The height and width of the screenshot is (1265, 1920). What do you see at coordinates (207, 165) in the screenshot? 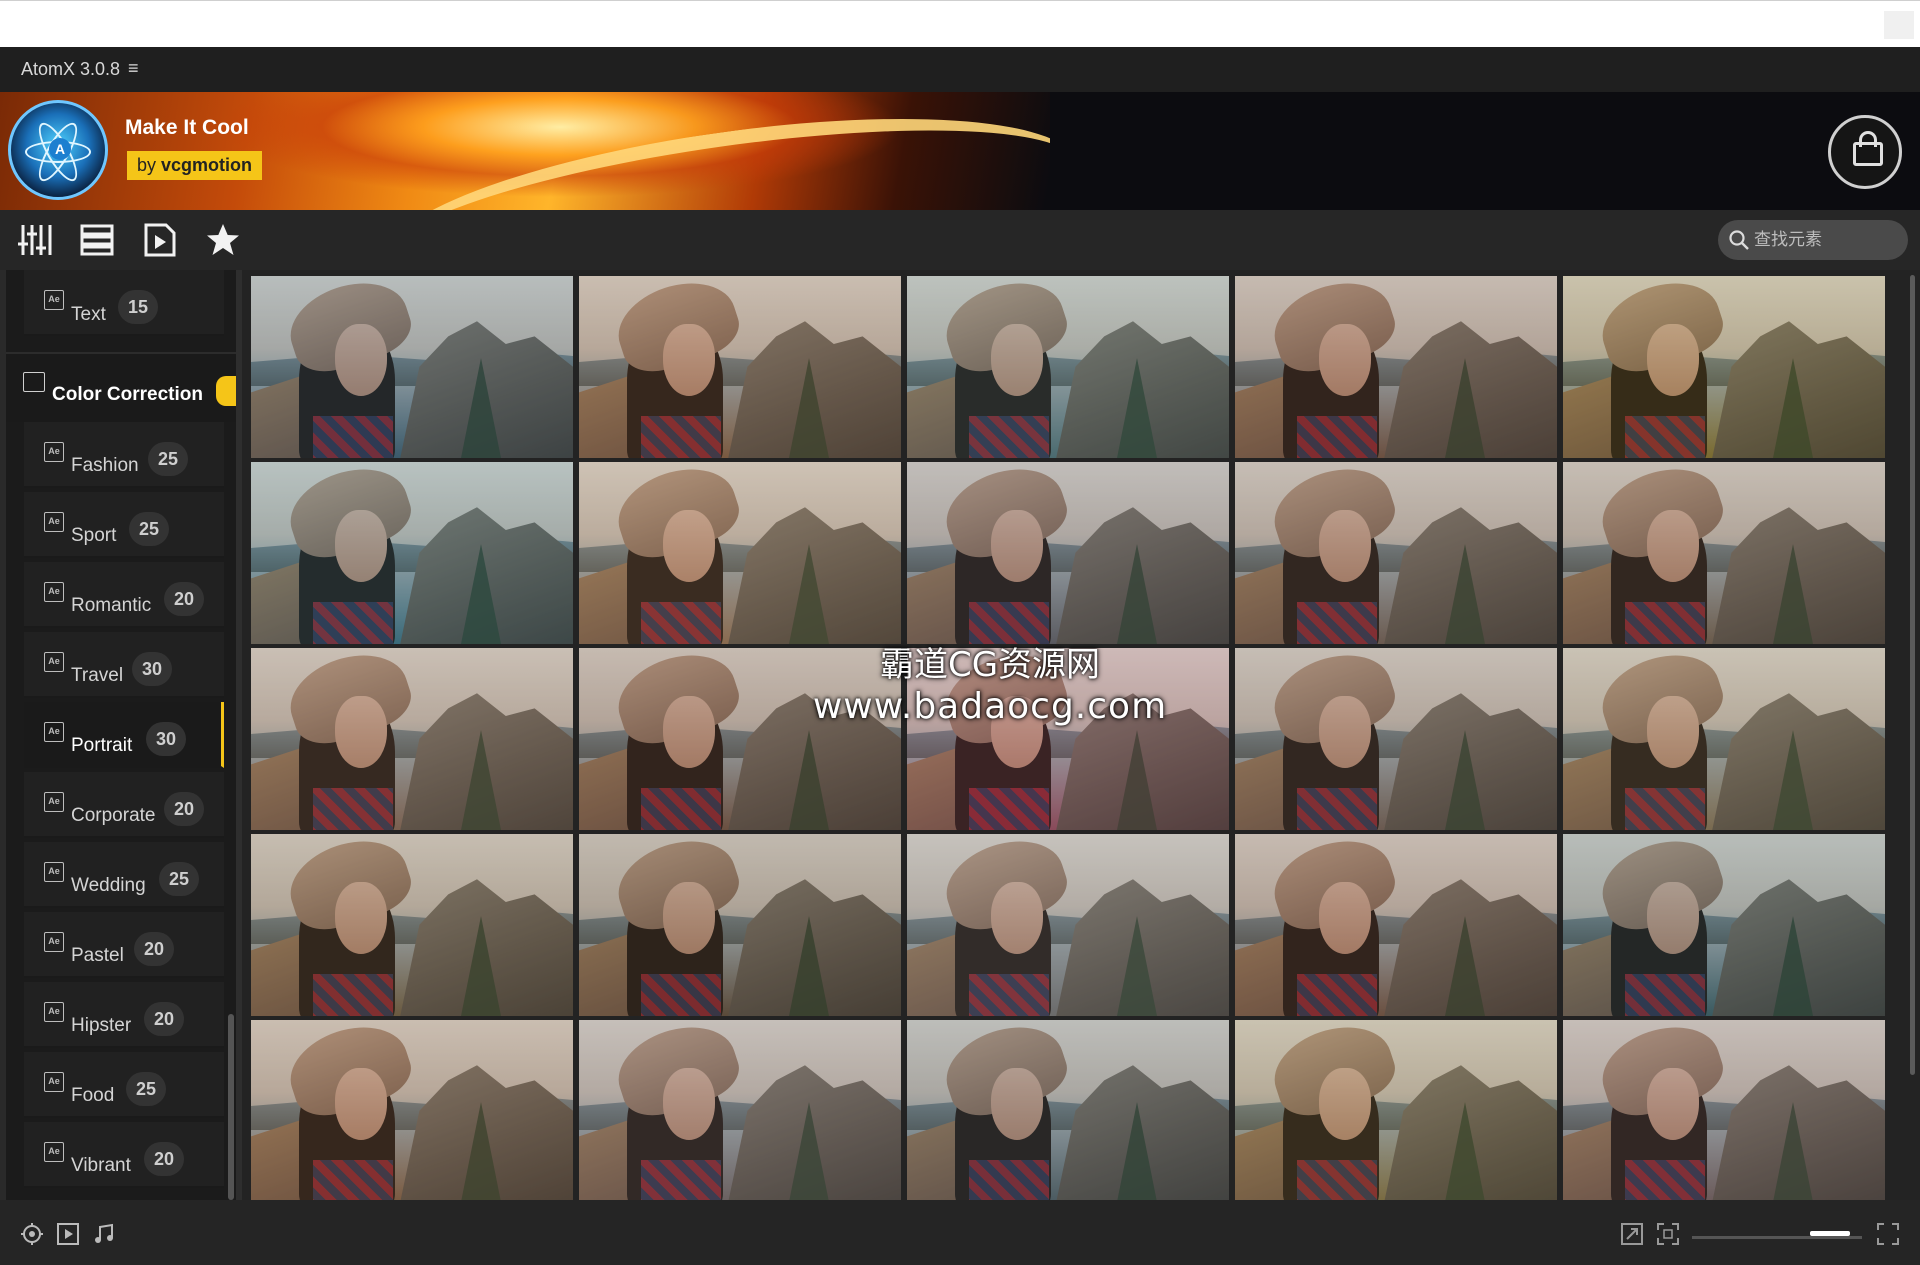
I see `pack-author-name: vcgmotion` at bounding box center [207, 165].